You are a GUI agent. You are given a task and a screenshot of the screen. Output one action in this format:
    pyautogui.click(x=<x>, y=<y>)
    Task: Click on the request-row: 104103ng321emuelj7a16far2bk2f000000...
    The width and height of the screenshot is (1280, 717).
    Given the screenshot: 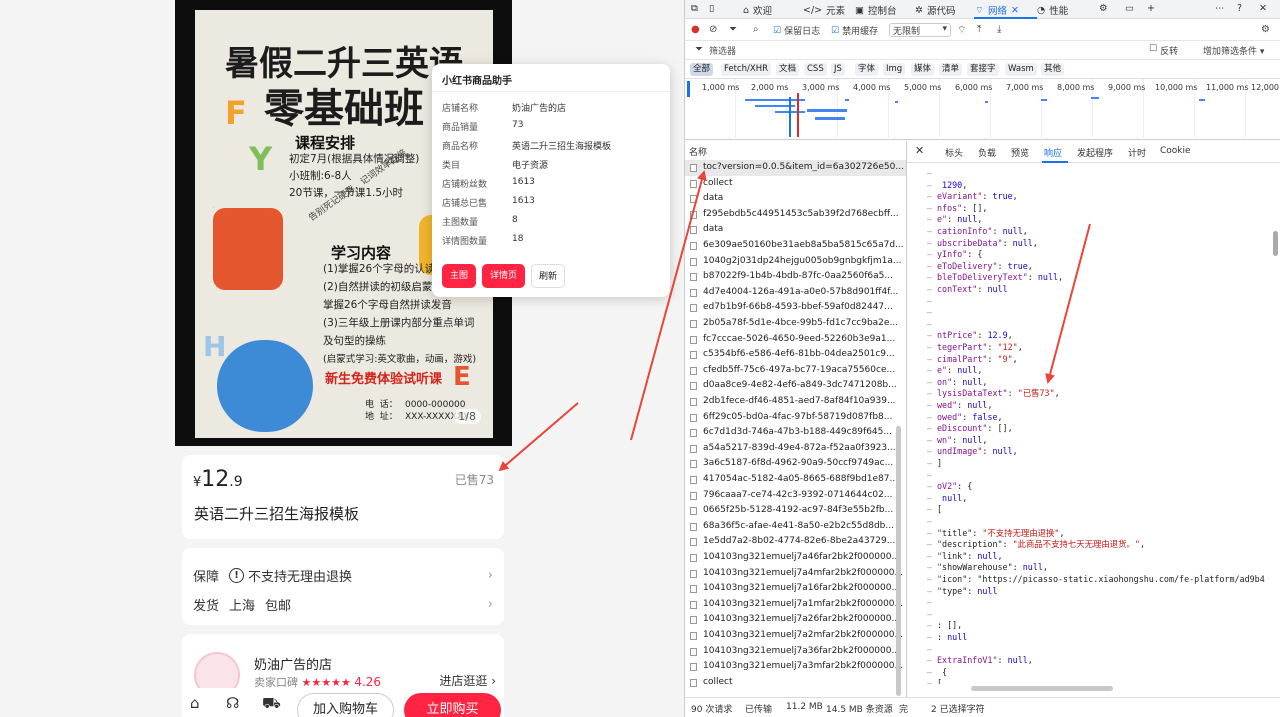 What is the action you would take?
    pyautogui.click(x=795, y=589)
    